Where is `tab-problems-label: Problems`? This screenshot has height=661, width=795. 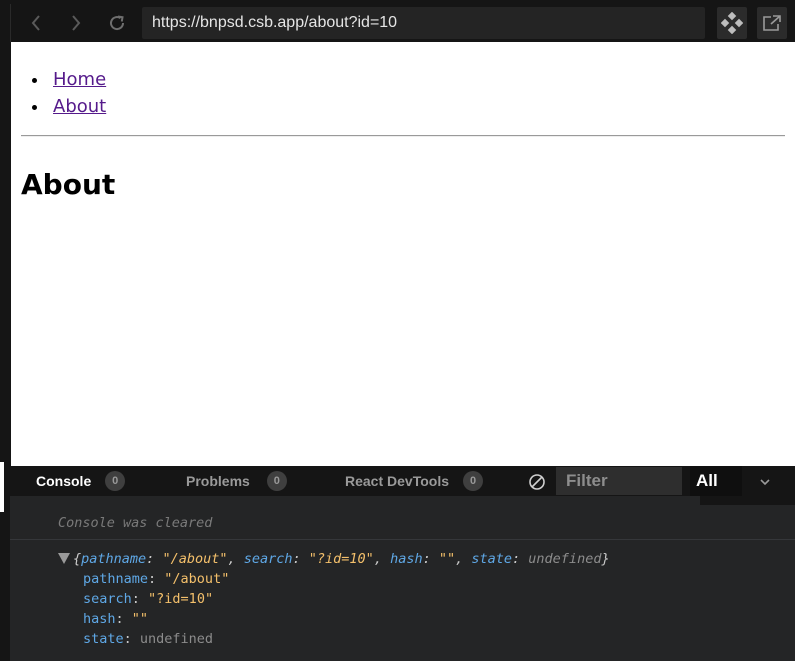 tab-problems-label: Problems is located at coordinates (218, 481).